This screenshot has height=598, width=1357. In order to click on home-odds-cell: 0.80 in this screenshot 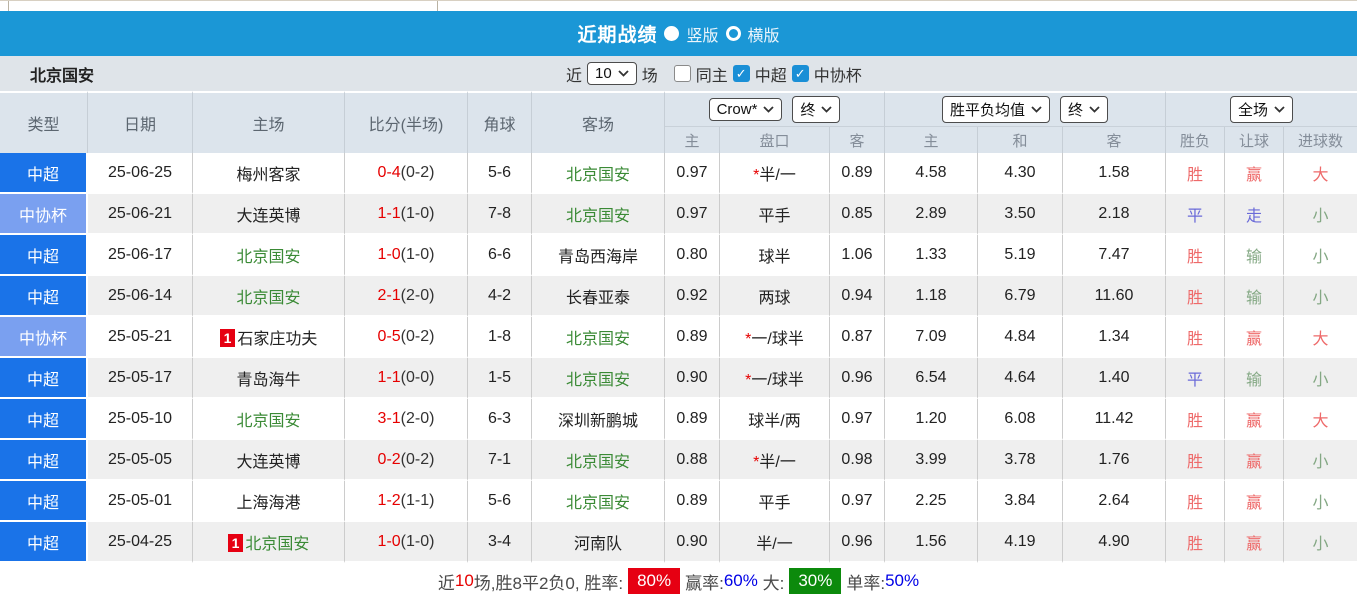, I will do `click(692, 255)`.